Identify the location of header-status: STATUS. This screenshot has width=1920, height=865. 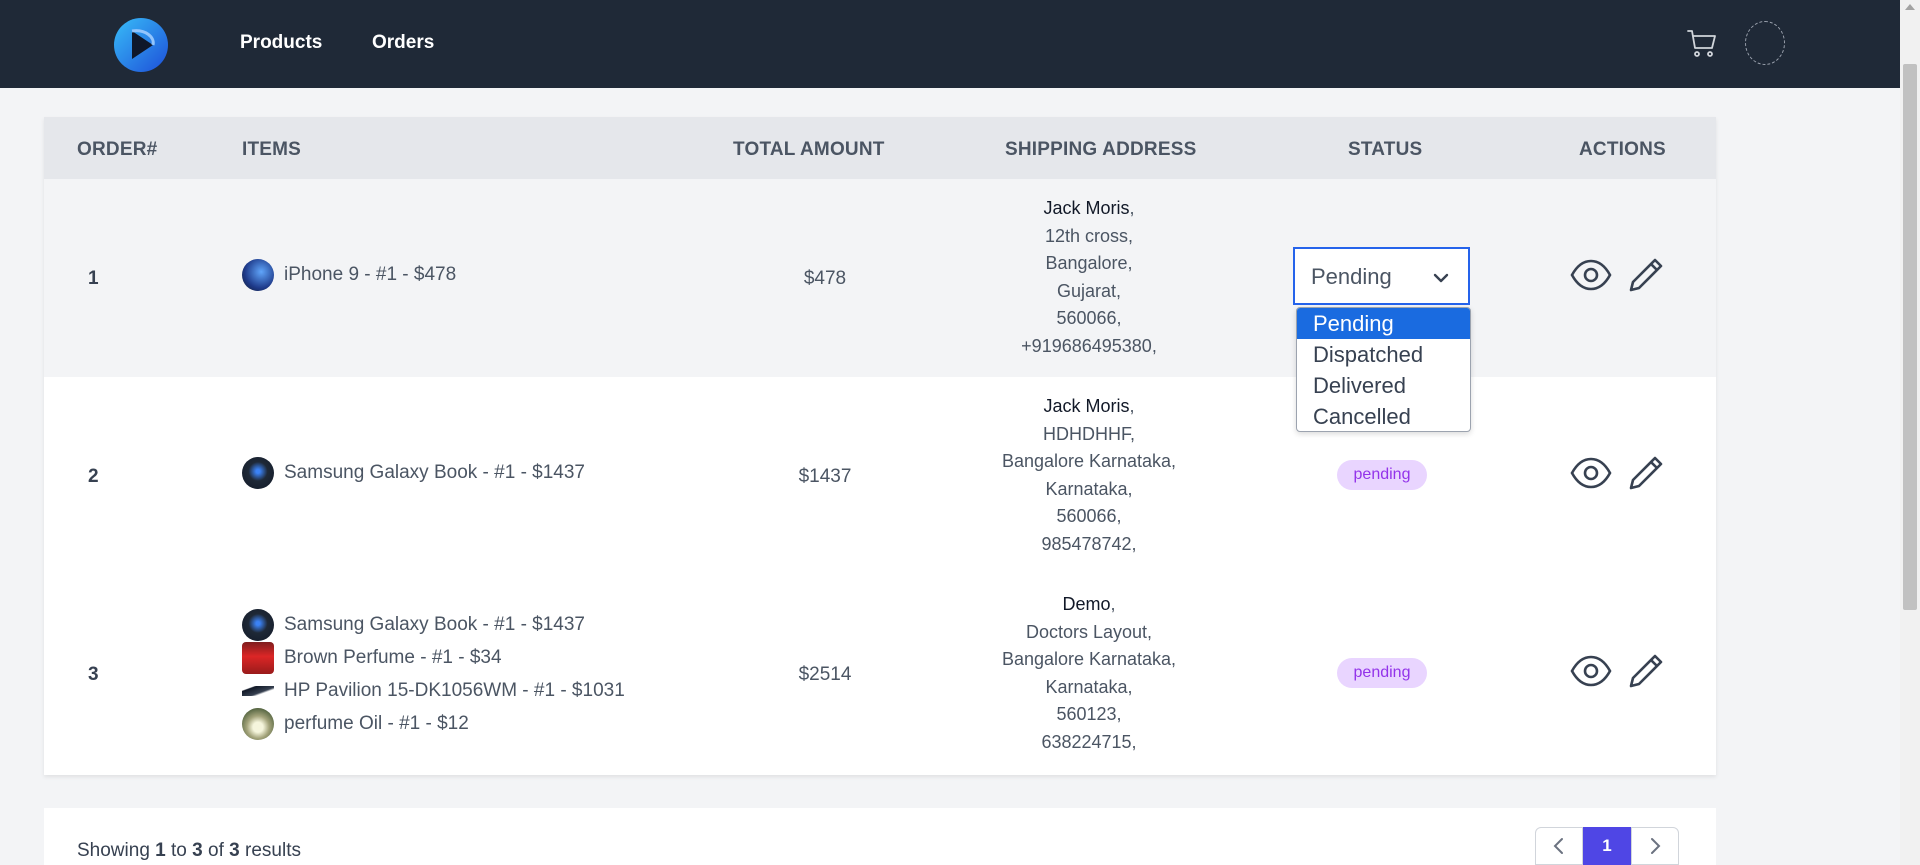
(1385, 149).